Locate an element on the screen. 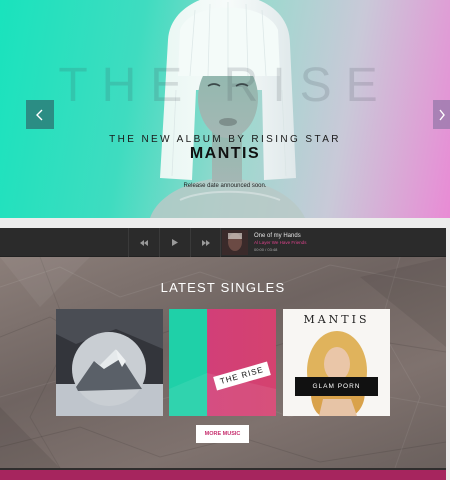 The height and width of the screenshot is (480, 450). previous-track-button is located at coordinates (143, 242).